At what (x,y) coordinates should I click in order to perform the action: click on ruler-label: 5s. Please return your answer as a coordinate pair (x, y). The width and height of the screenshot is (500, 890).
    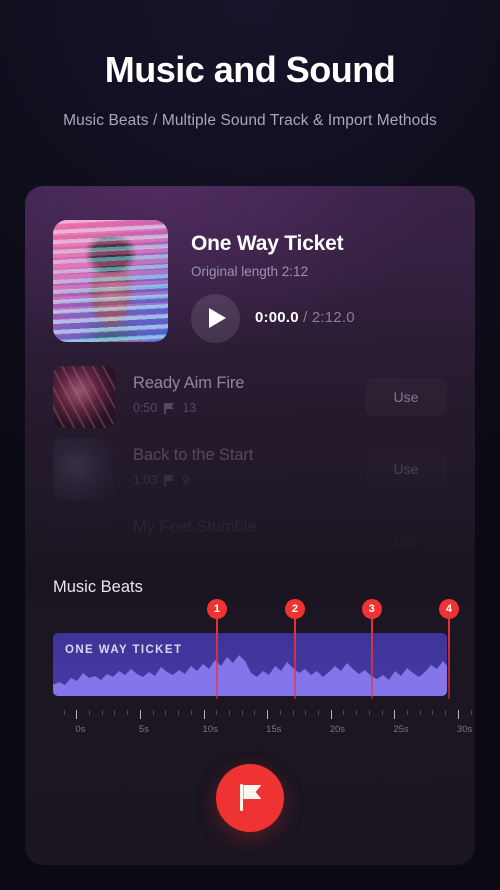
    Looking at the image, I should click on (143, 729).